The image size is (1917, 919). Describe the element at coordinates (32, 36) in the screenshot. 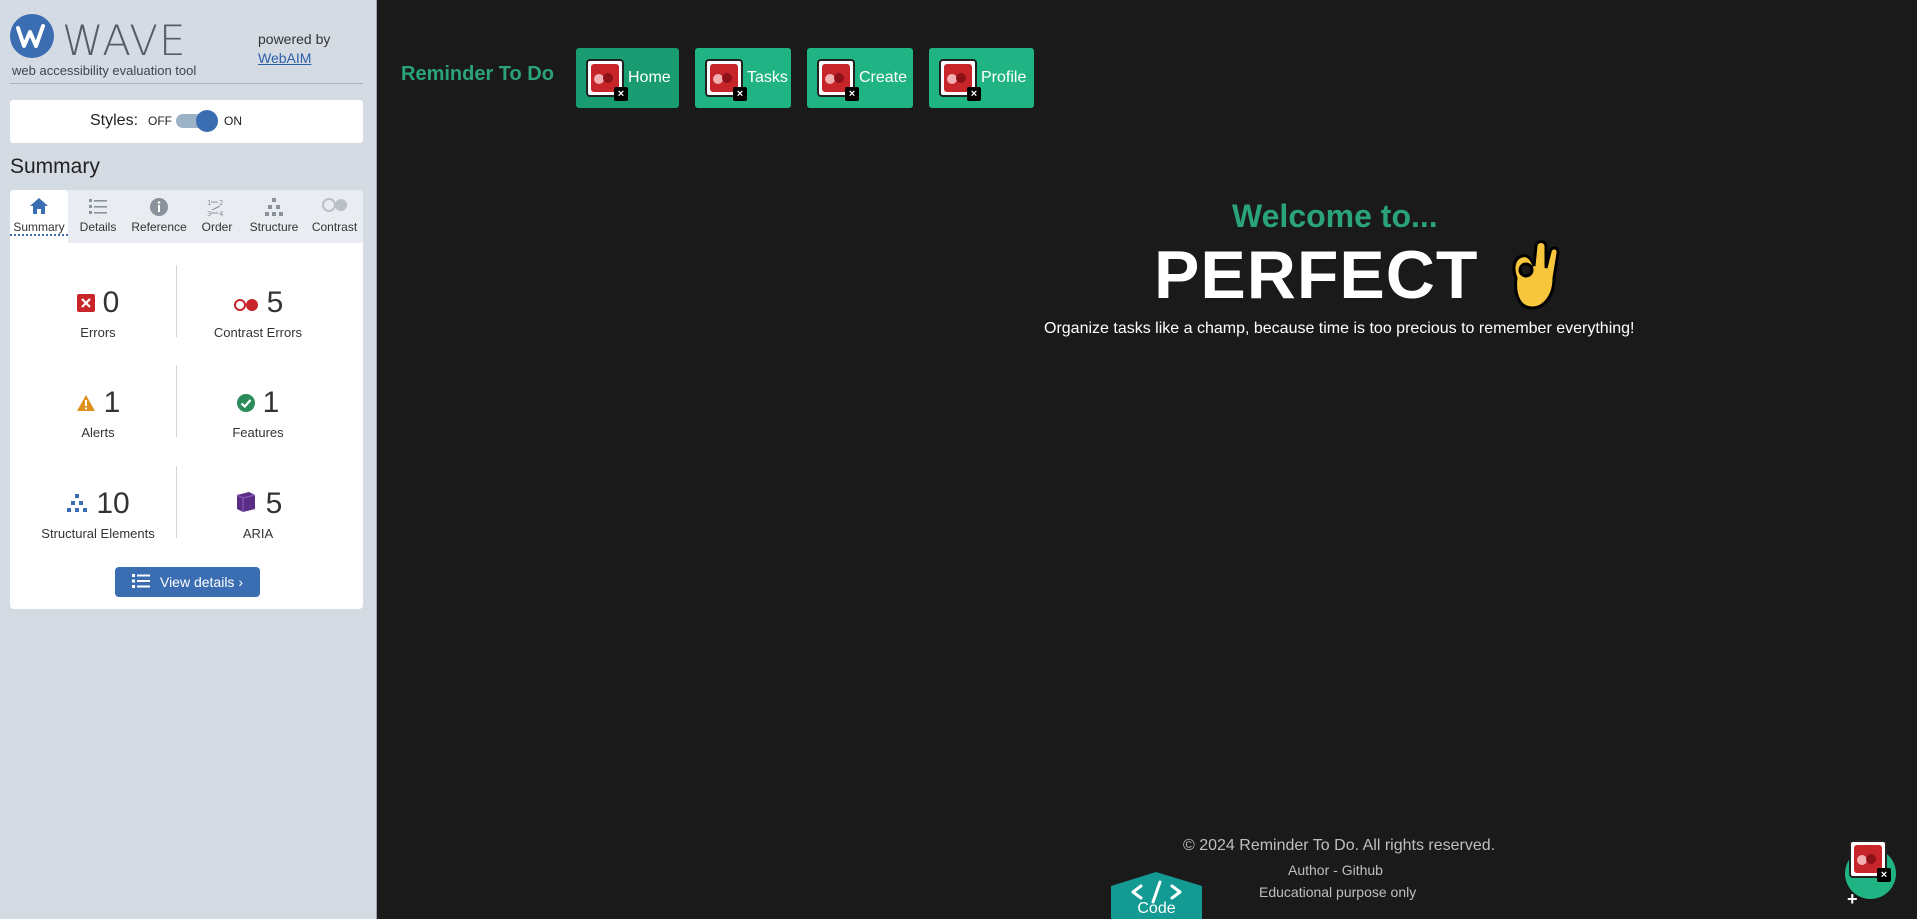

I see `wave-logo-icon` at that location.